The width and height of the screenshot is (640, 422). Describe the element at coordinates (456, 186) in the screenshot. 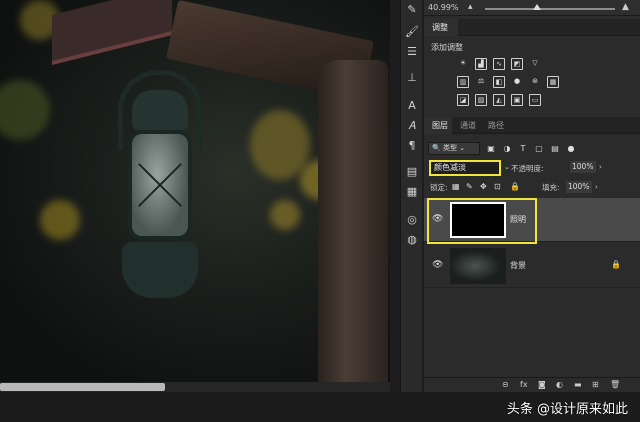

I see `lock-transparency-icon: ▦` at that location.